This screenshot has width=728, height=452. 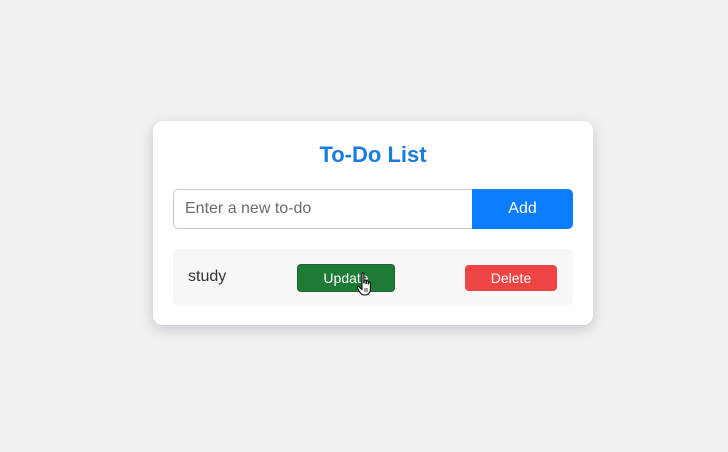 I want to click on list-item: study Update Delete, so click(x=373, y=277).